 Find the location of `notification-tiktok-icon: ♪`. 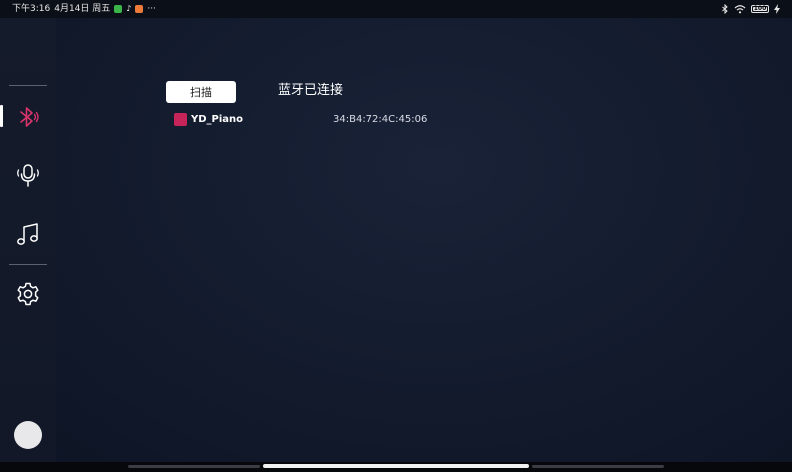

notification-tiktok-icon: ♪ is located at coordinates (129, 8).